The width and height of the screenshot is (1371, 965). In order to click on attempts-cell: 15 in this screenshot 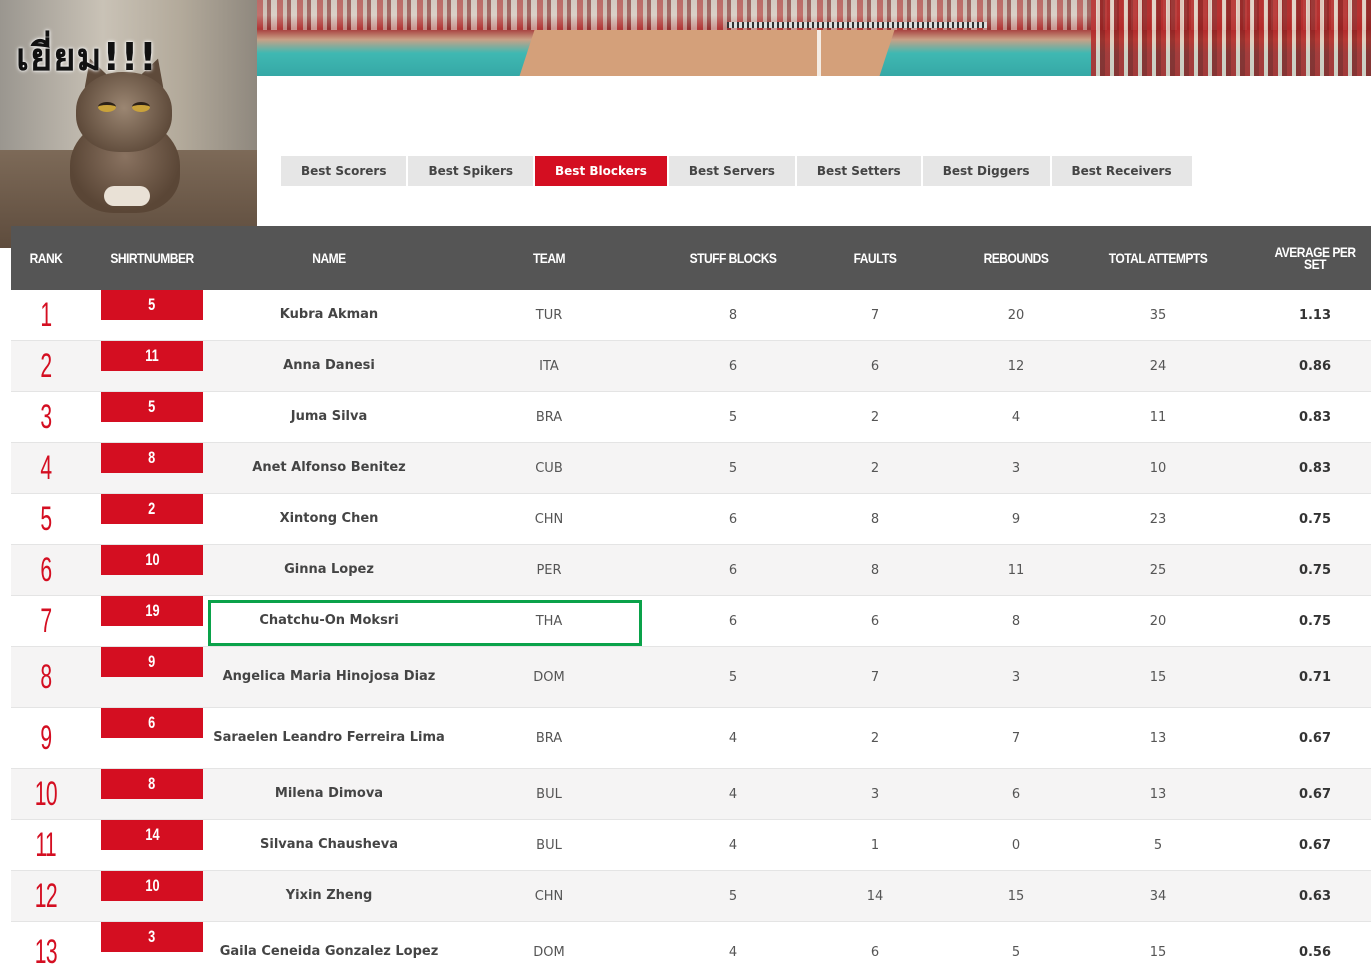, I will do `click(1158, 952)`.